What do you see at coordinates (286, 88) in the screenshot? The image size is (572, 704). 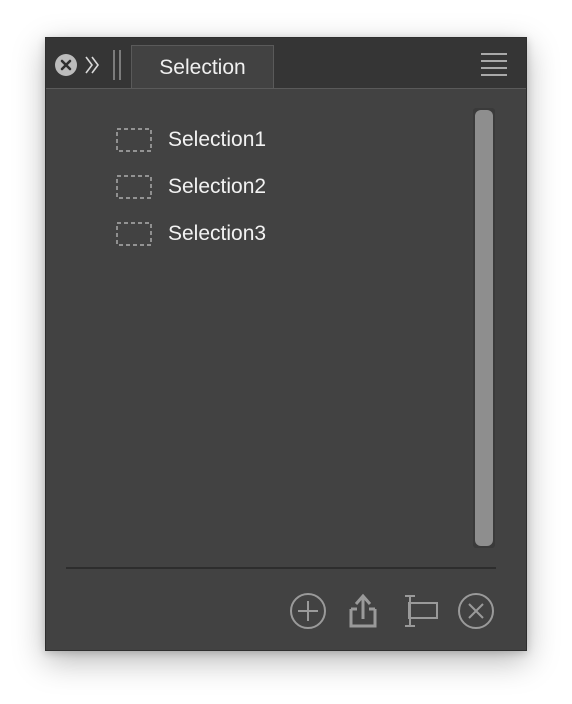 I see `titlebar-divider` at bounding box center [286, 88].